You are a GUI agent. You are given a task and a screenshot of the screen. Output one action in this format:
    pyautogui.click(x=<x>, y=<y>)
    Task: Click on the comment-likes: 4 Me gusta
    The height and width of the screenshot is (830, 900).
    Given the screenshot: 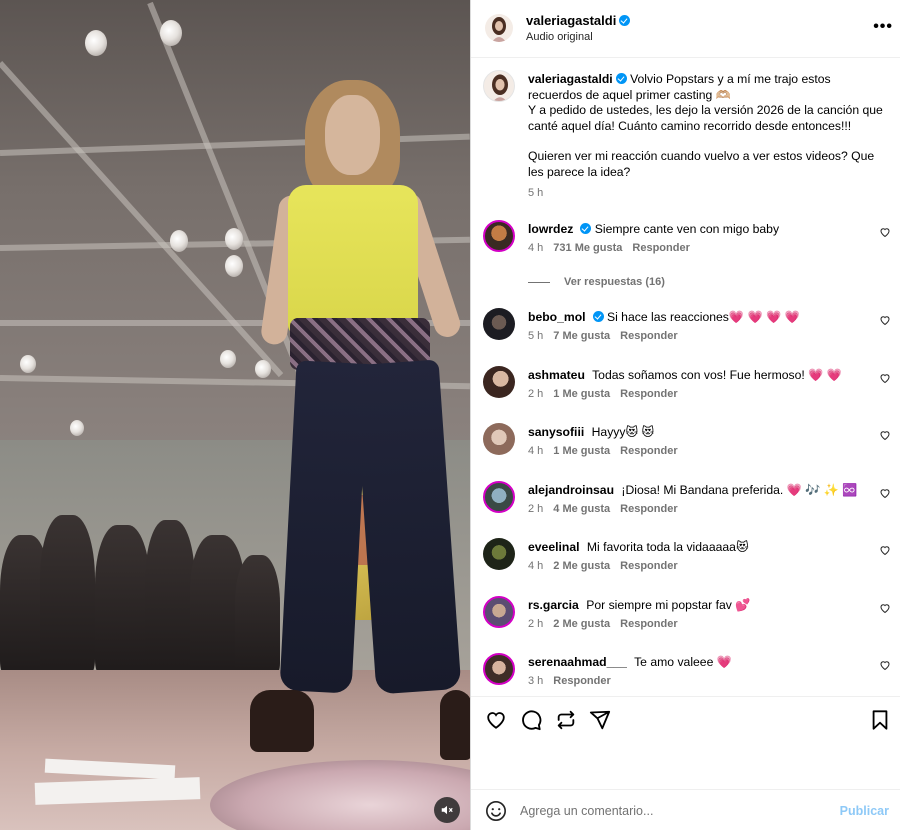 What is the action you would take?
    pyautogui.click(x=581, y=509)
    